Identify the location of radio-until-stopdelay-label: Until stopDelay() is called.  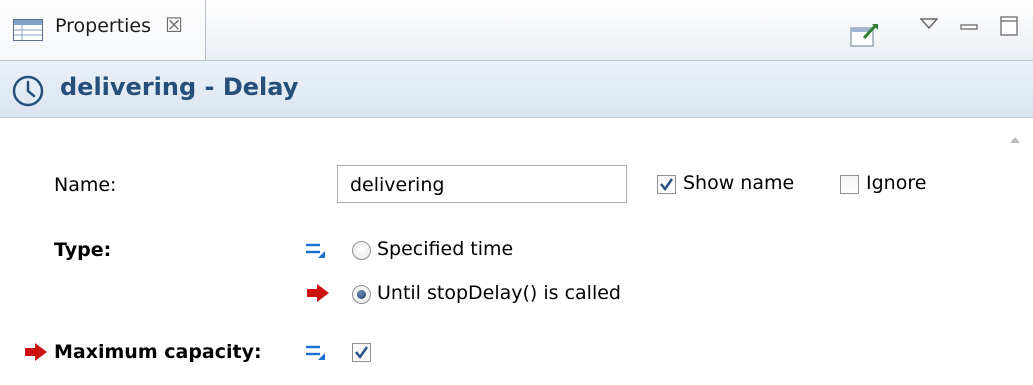
(499, 293).